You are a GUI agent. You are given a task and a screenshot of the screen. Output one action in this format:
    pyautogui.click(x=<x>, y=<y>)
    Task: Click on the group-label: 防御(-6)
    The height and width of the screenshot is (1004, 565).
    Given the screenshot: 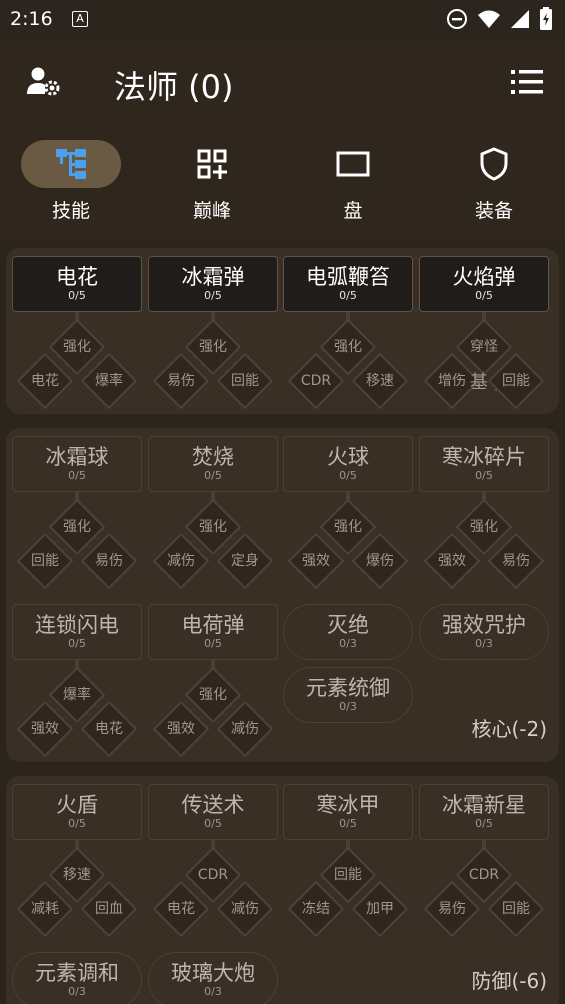 What is the action you would take?
    pyautogui.click(x=509, y=981)
    